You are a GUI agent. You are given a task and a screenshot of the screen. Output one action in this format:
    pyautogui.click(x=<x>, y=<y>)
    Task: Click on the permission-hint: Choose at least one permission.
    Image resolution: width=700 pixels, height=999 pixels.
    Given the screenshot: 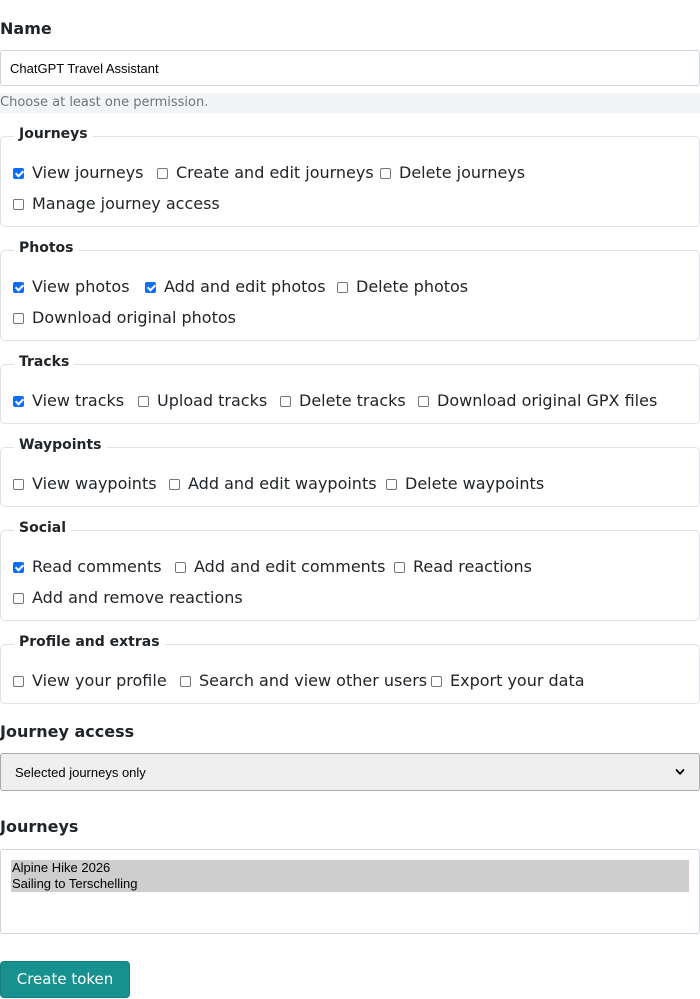 What is the action you would take?
    pyautogui.click(x=350, y=103)
    